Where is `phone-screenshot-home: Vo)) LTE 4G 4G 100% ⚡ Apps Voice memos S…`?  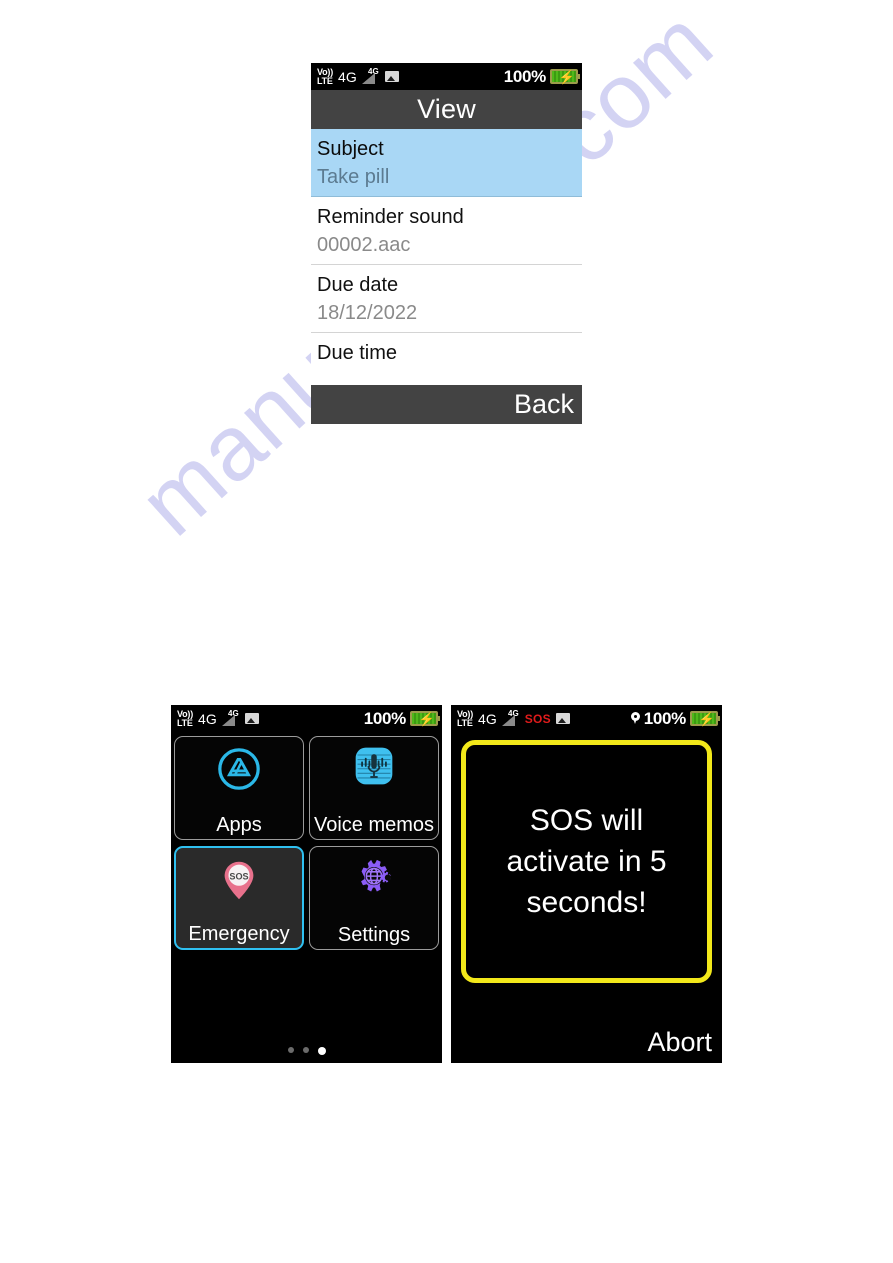 phone-screenshot-home: Vo)) LTE 4G 4G 100% ⚡ Apps Voice memos S… is located at coordinates (306, 884).